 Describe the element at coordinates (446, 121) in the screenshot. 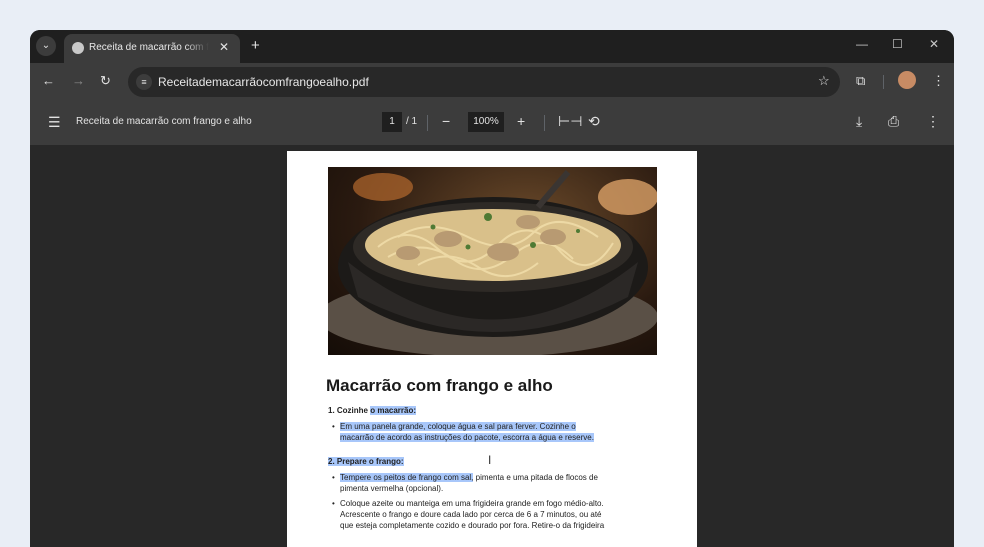

I see `zoom-out-icon: −` at that location.